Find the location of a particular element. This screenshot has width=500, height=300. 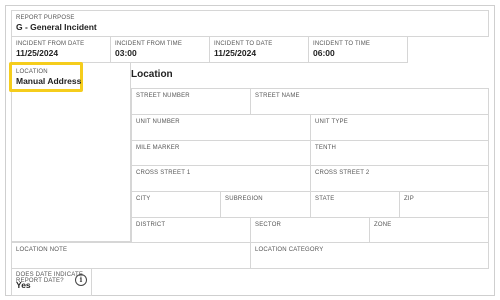

date-indicator-field: DOES DATE INDICATE REPORT DATE? Yes i is located at coordinates (51, 282).